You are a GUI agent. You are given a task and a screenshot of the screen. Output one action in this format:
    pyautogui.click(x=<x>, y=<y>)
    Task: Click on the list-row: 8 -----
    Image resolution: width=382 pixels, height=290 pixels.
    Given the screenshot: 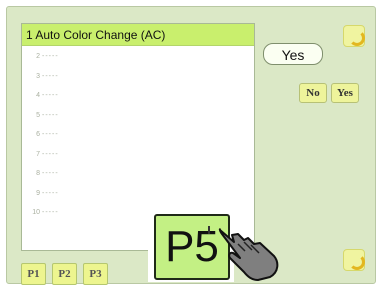 What is the action you would take?
    pyautogui.click(x=138, y=174)
    